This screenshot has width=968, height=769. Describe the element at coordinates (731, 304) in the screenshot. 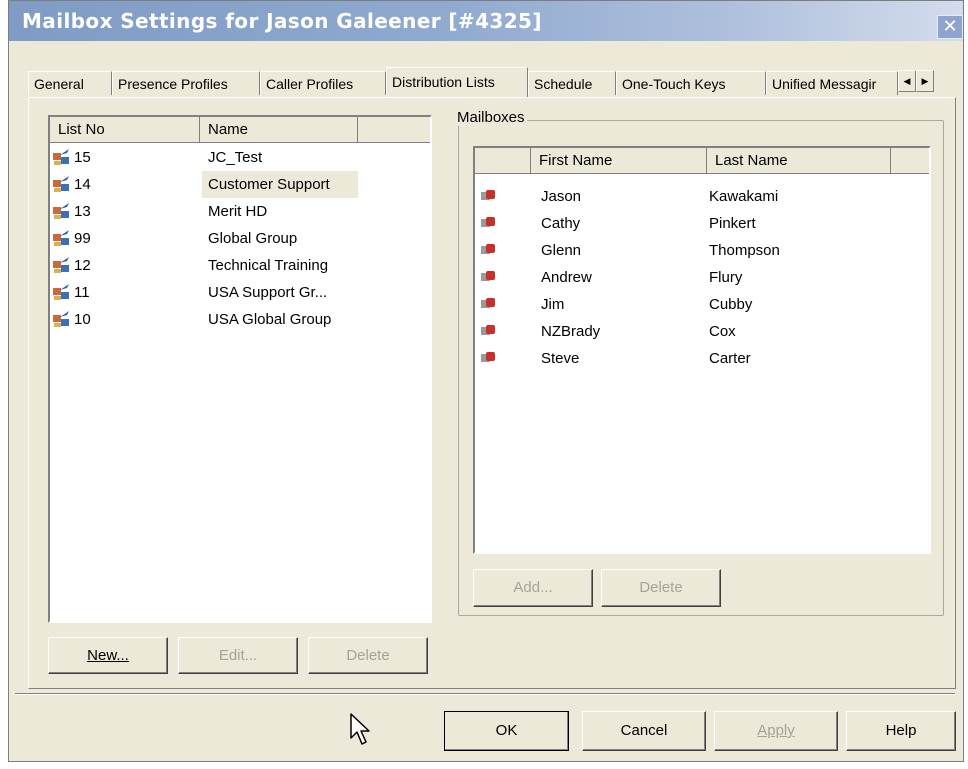

I see `last-name: Cubby` at that location.